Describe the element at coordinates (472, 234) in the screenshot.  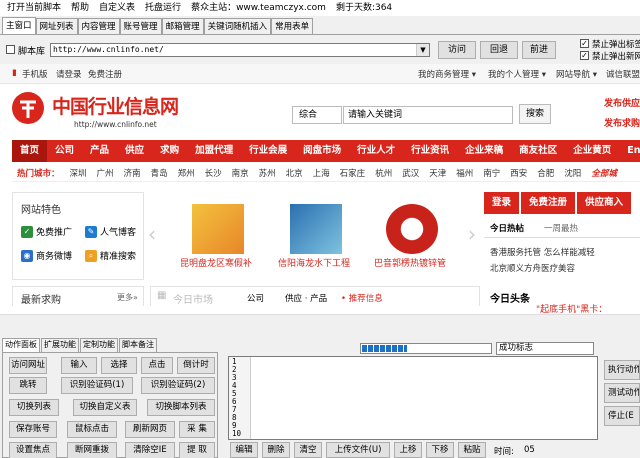
I see `carousel-next-icon: ›` at that location.